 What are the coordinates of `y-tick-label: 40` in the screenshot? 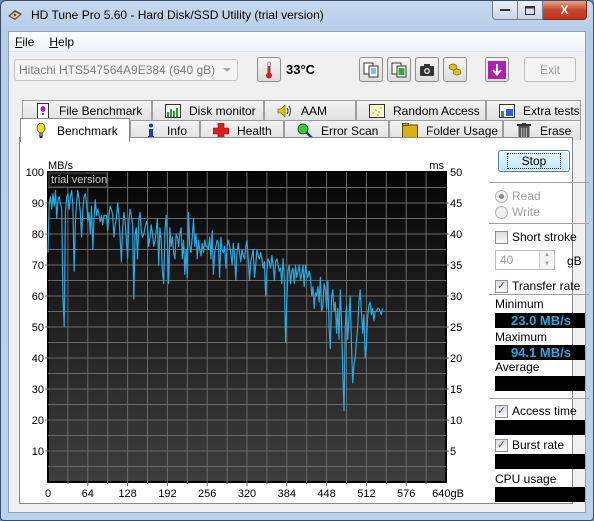 It's located at (38, 359).